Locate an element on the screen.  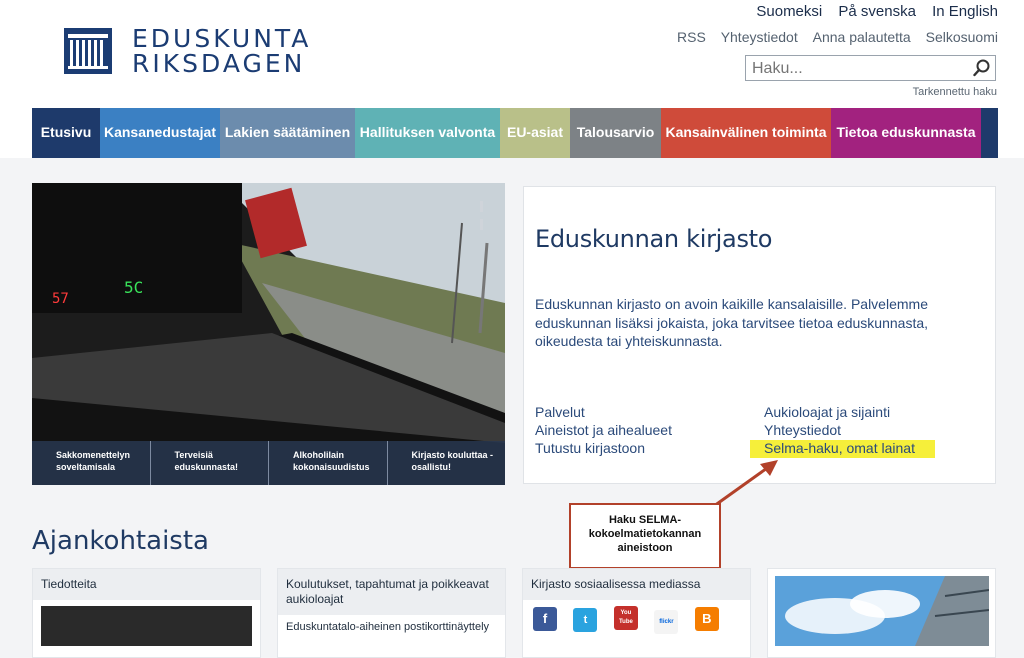
nav-kansainvalinen-toiminta: Kansainvälinen toiminta is located at coordinates (746, 133).